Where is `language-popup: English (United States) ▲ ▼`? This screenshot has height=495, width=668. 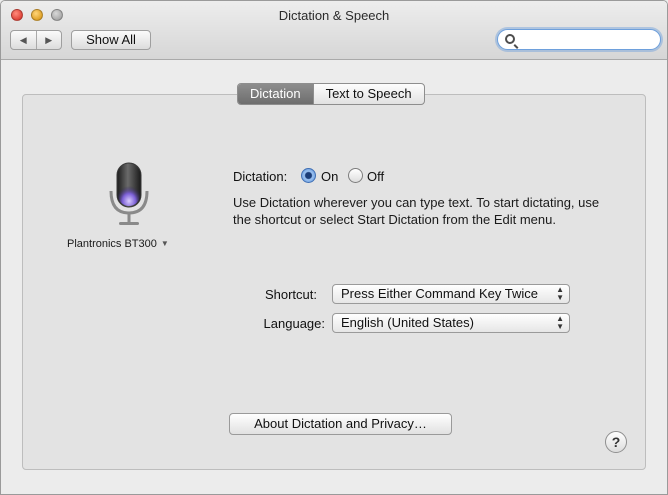 language-popup: English (United States) ▲ ▼ is located at coordinates (451, 323).